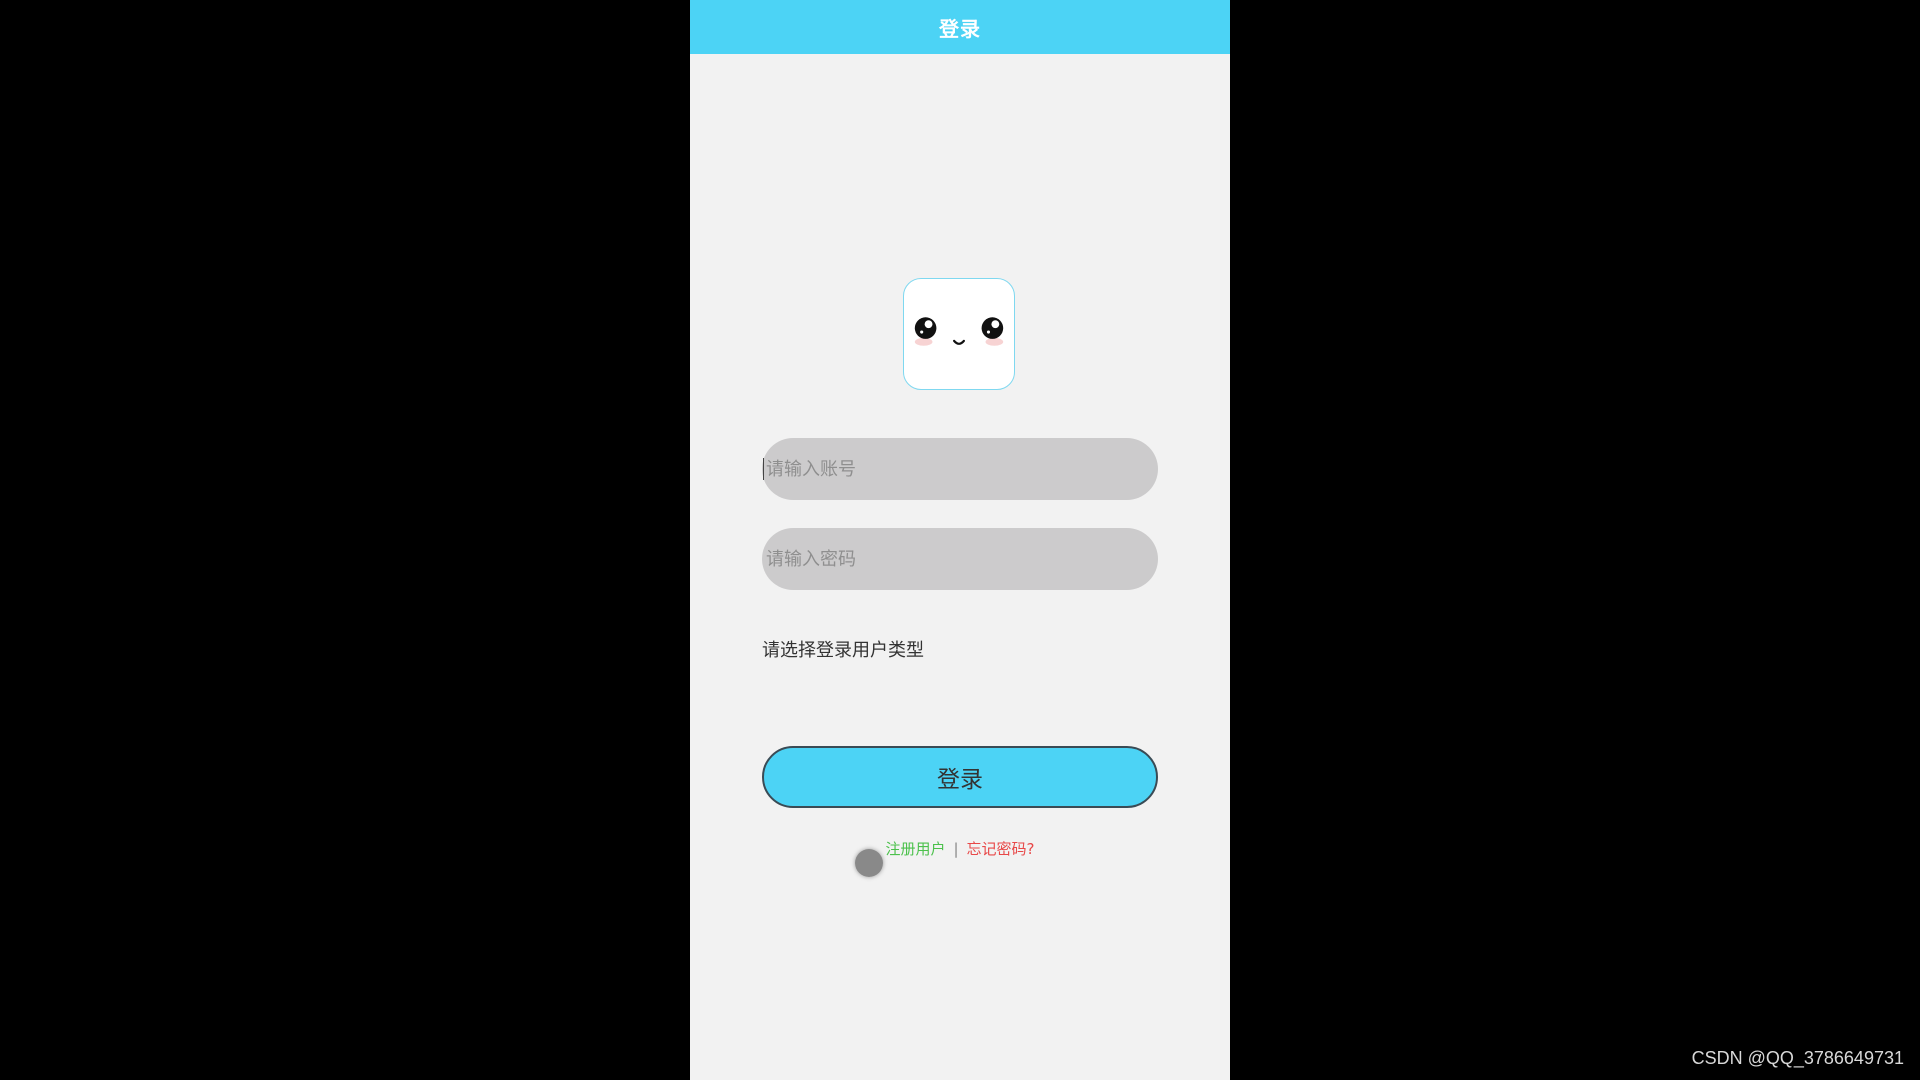 This screenshot has height=1080, width=1920. I want to click on auth-links: 注册用户 | 忘记密码?, so click(960, 848).